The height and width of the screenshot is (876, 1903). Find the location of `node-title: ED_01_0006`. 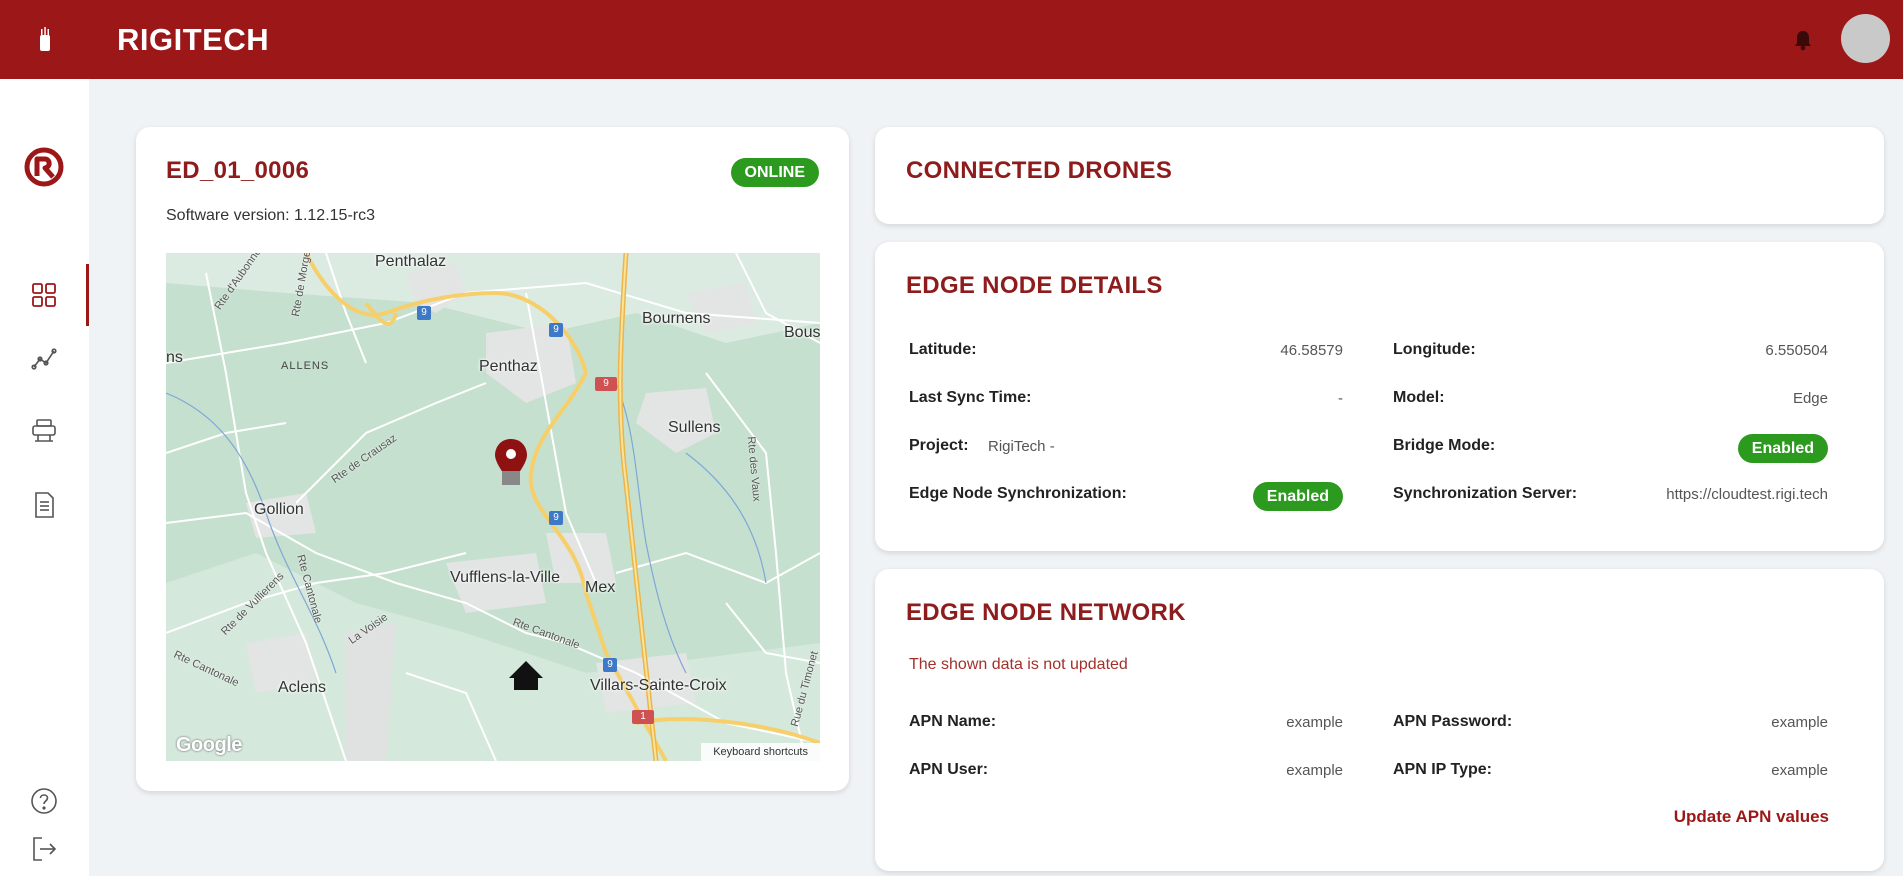

node-title: ED_01_0006 is located at coordinates (238, 170).